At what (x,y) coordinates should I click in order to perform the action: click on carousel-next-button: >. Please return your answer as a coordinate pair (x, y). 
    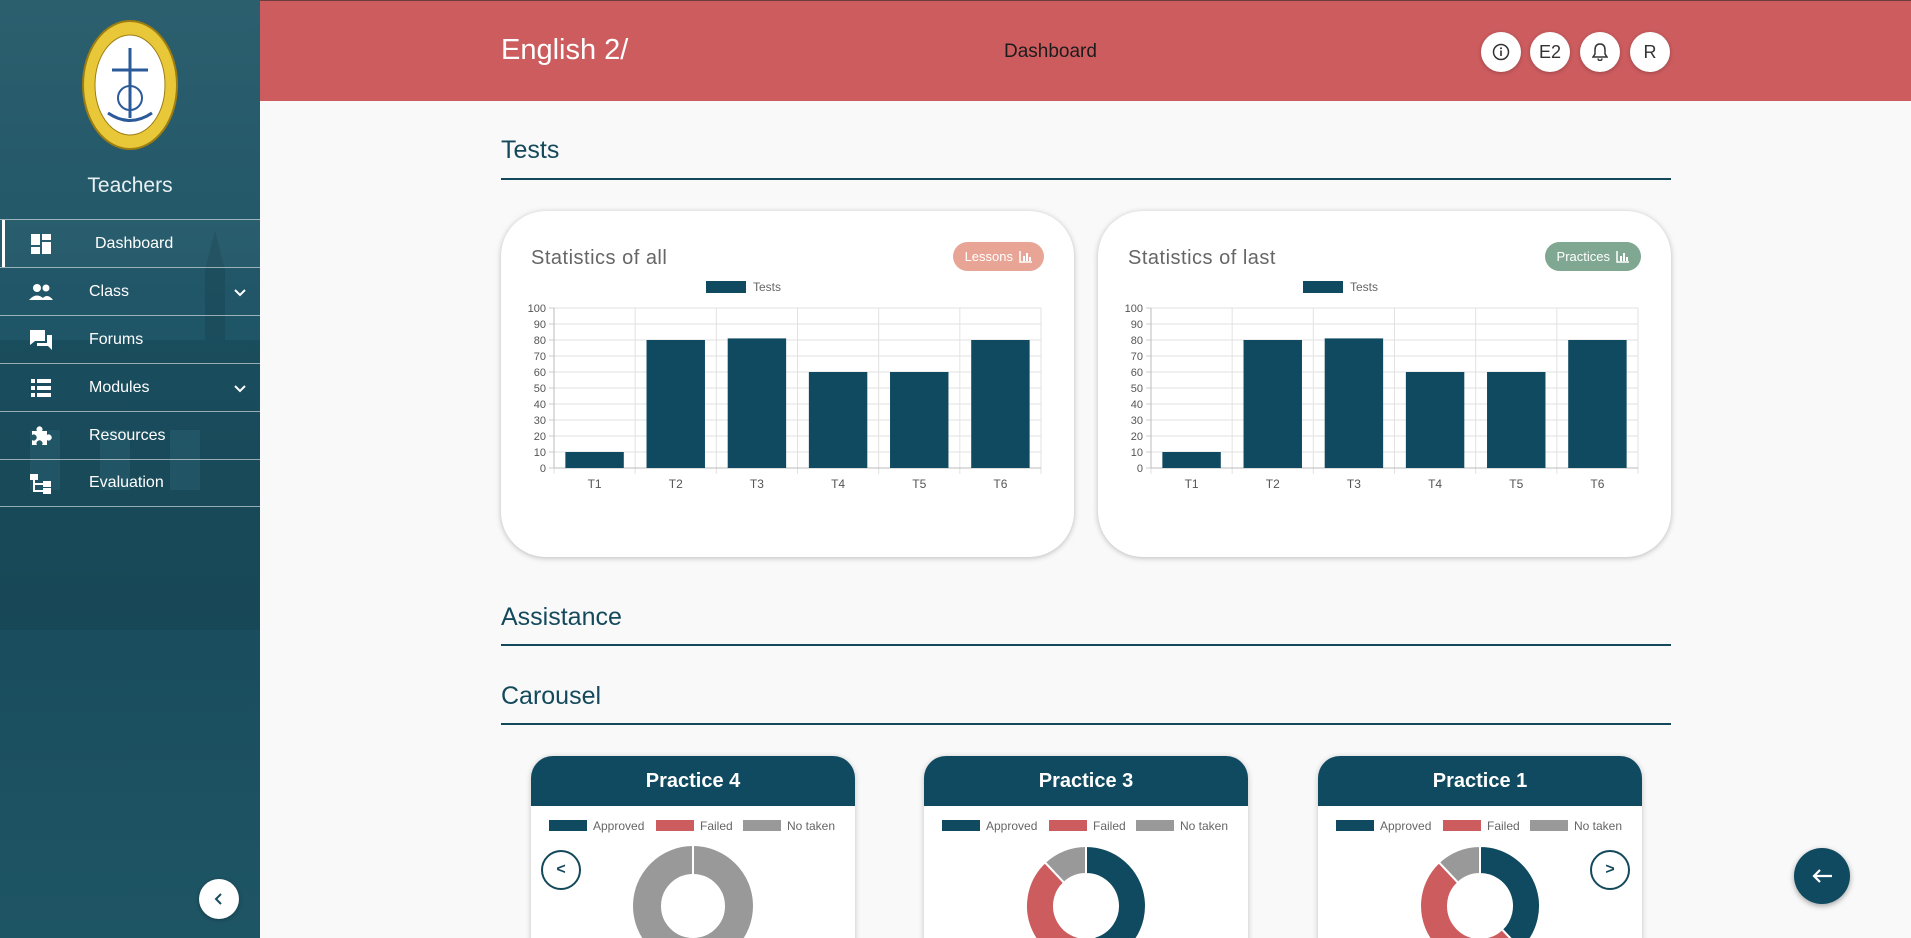
    Looking at the image, I should click on (1610, 870).